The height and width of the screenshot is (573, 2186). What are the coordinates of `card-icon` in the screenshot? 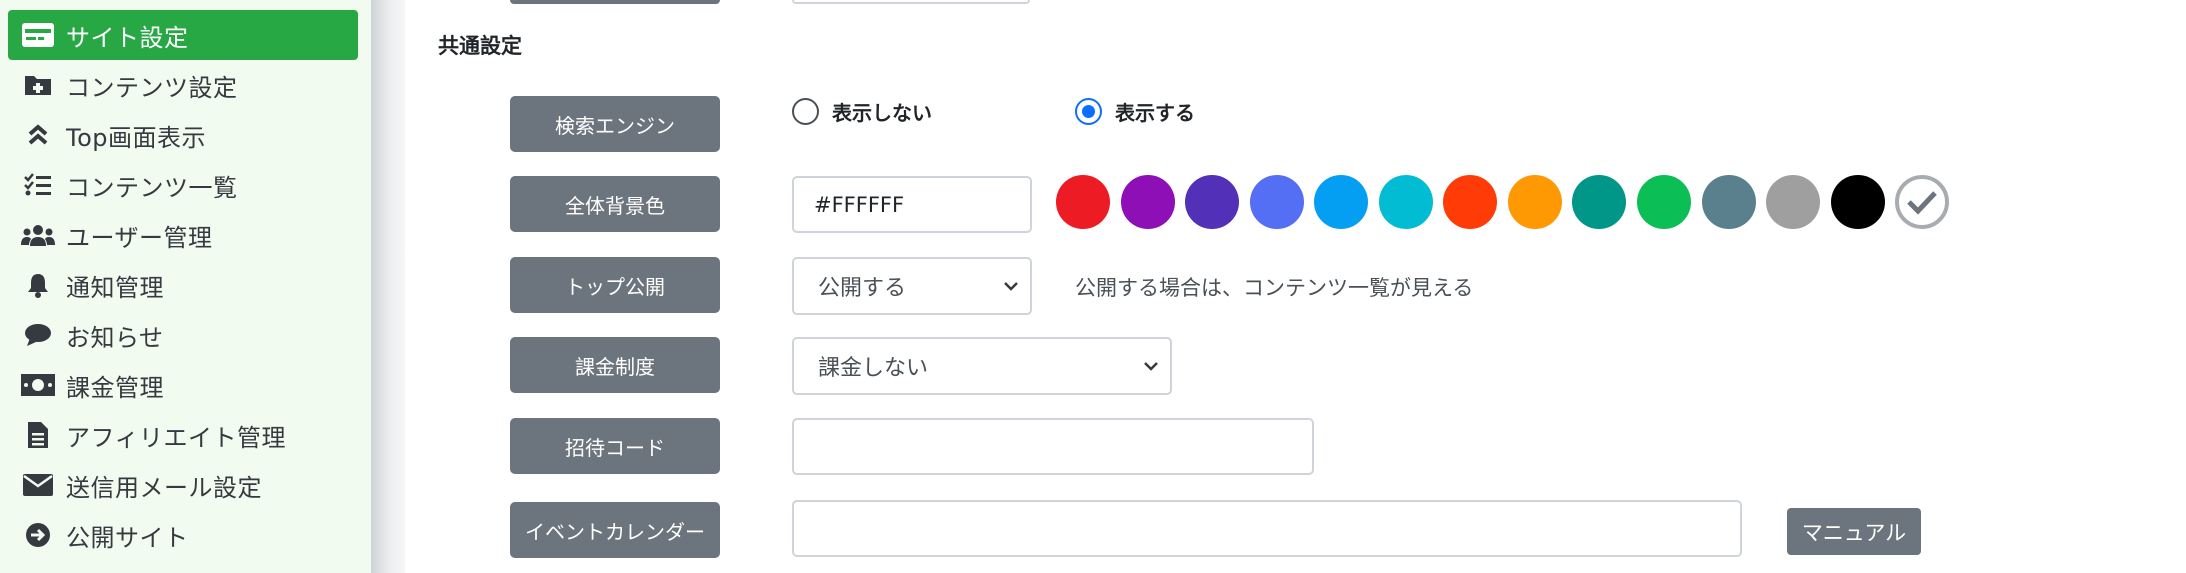 It's located at (38, 35).